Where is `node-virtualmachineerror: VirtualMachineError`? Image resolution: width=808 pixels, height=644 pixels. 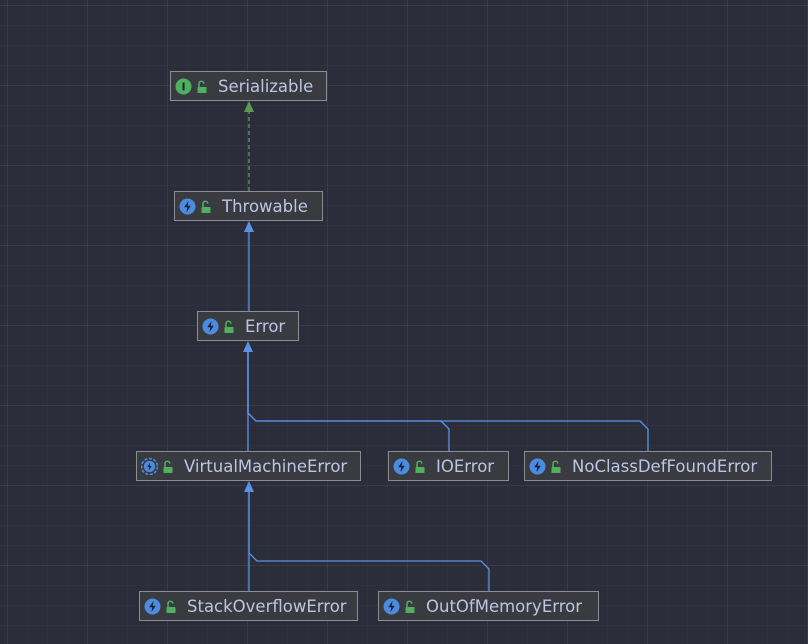
node-virtualmachineerror: VirtualMachineError is located at coordinates (248, 466).